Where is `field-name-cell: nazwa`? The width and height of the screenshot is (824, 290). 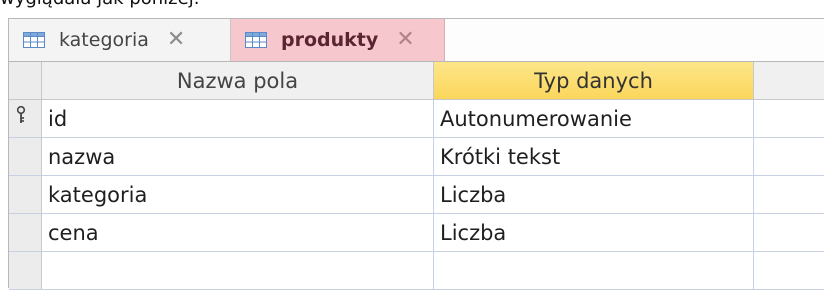
field-name-cell: nazwa is located at coordinates (238, 157).